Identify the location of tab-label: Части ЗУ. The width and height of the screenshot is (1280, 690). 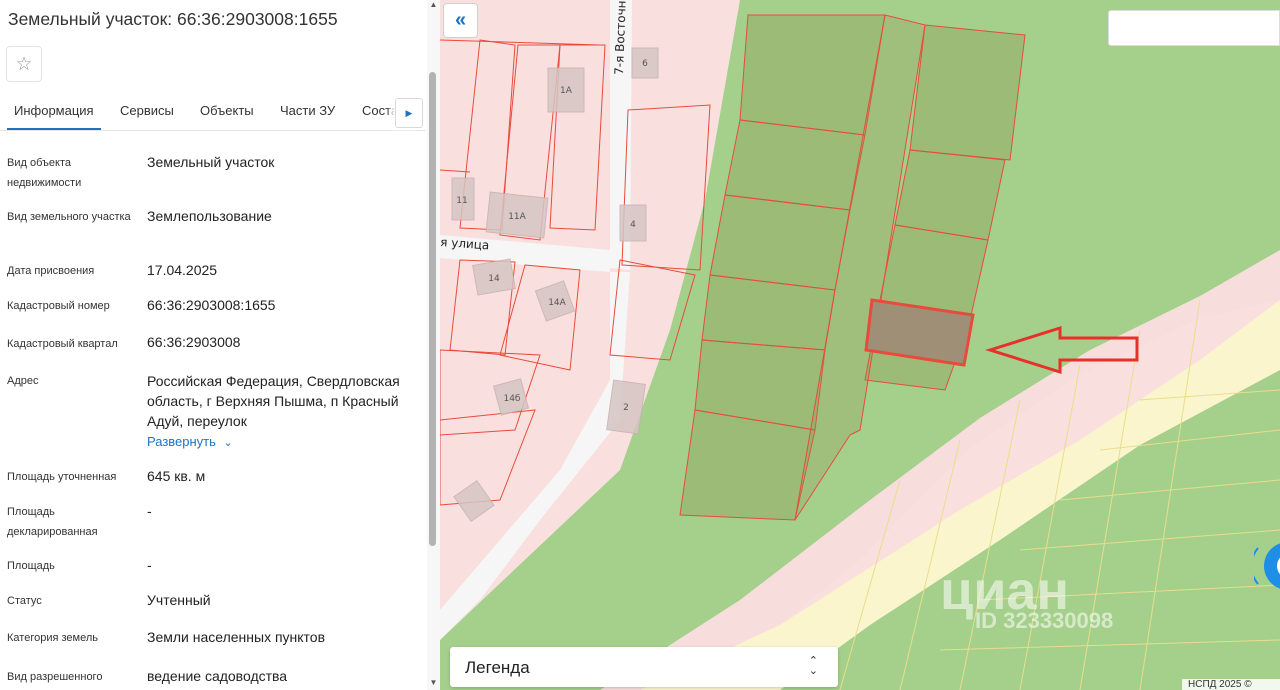
(308, 110).